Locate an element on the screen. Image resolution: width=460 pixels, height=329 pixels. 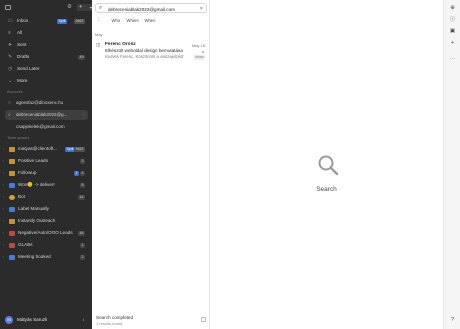
filter-who: Who is located at coordinates (116, 21).